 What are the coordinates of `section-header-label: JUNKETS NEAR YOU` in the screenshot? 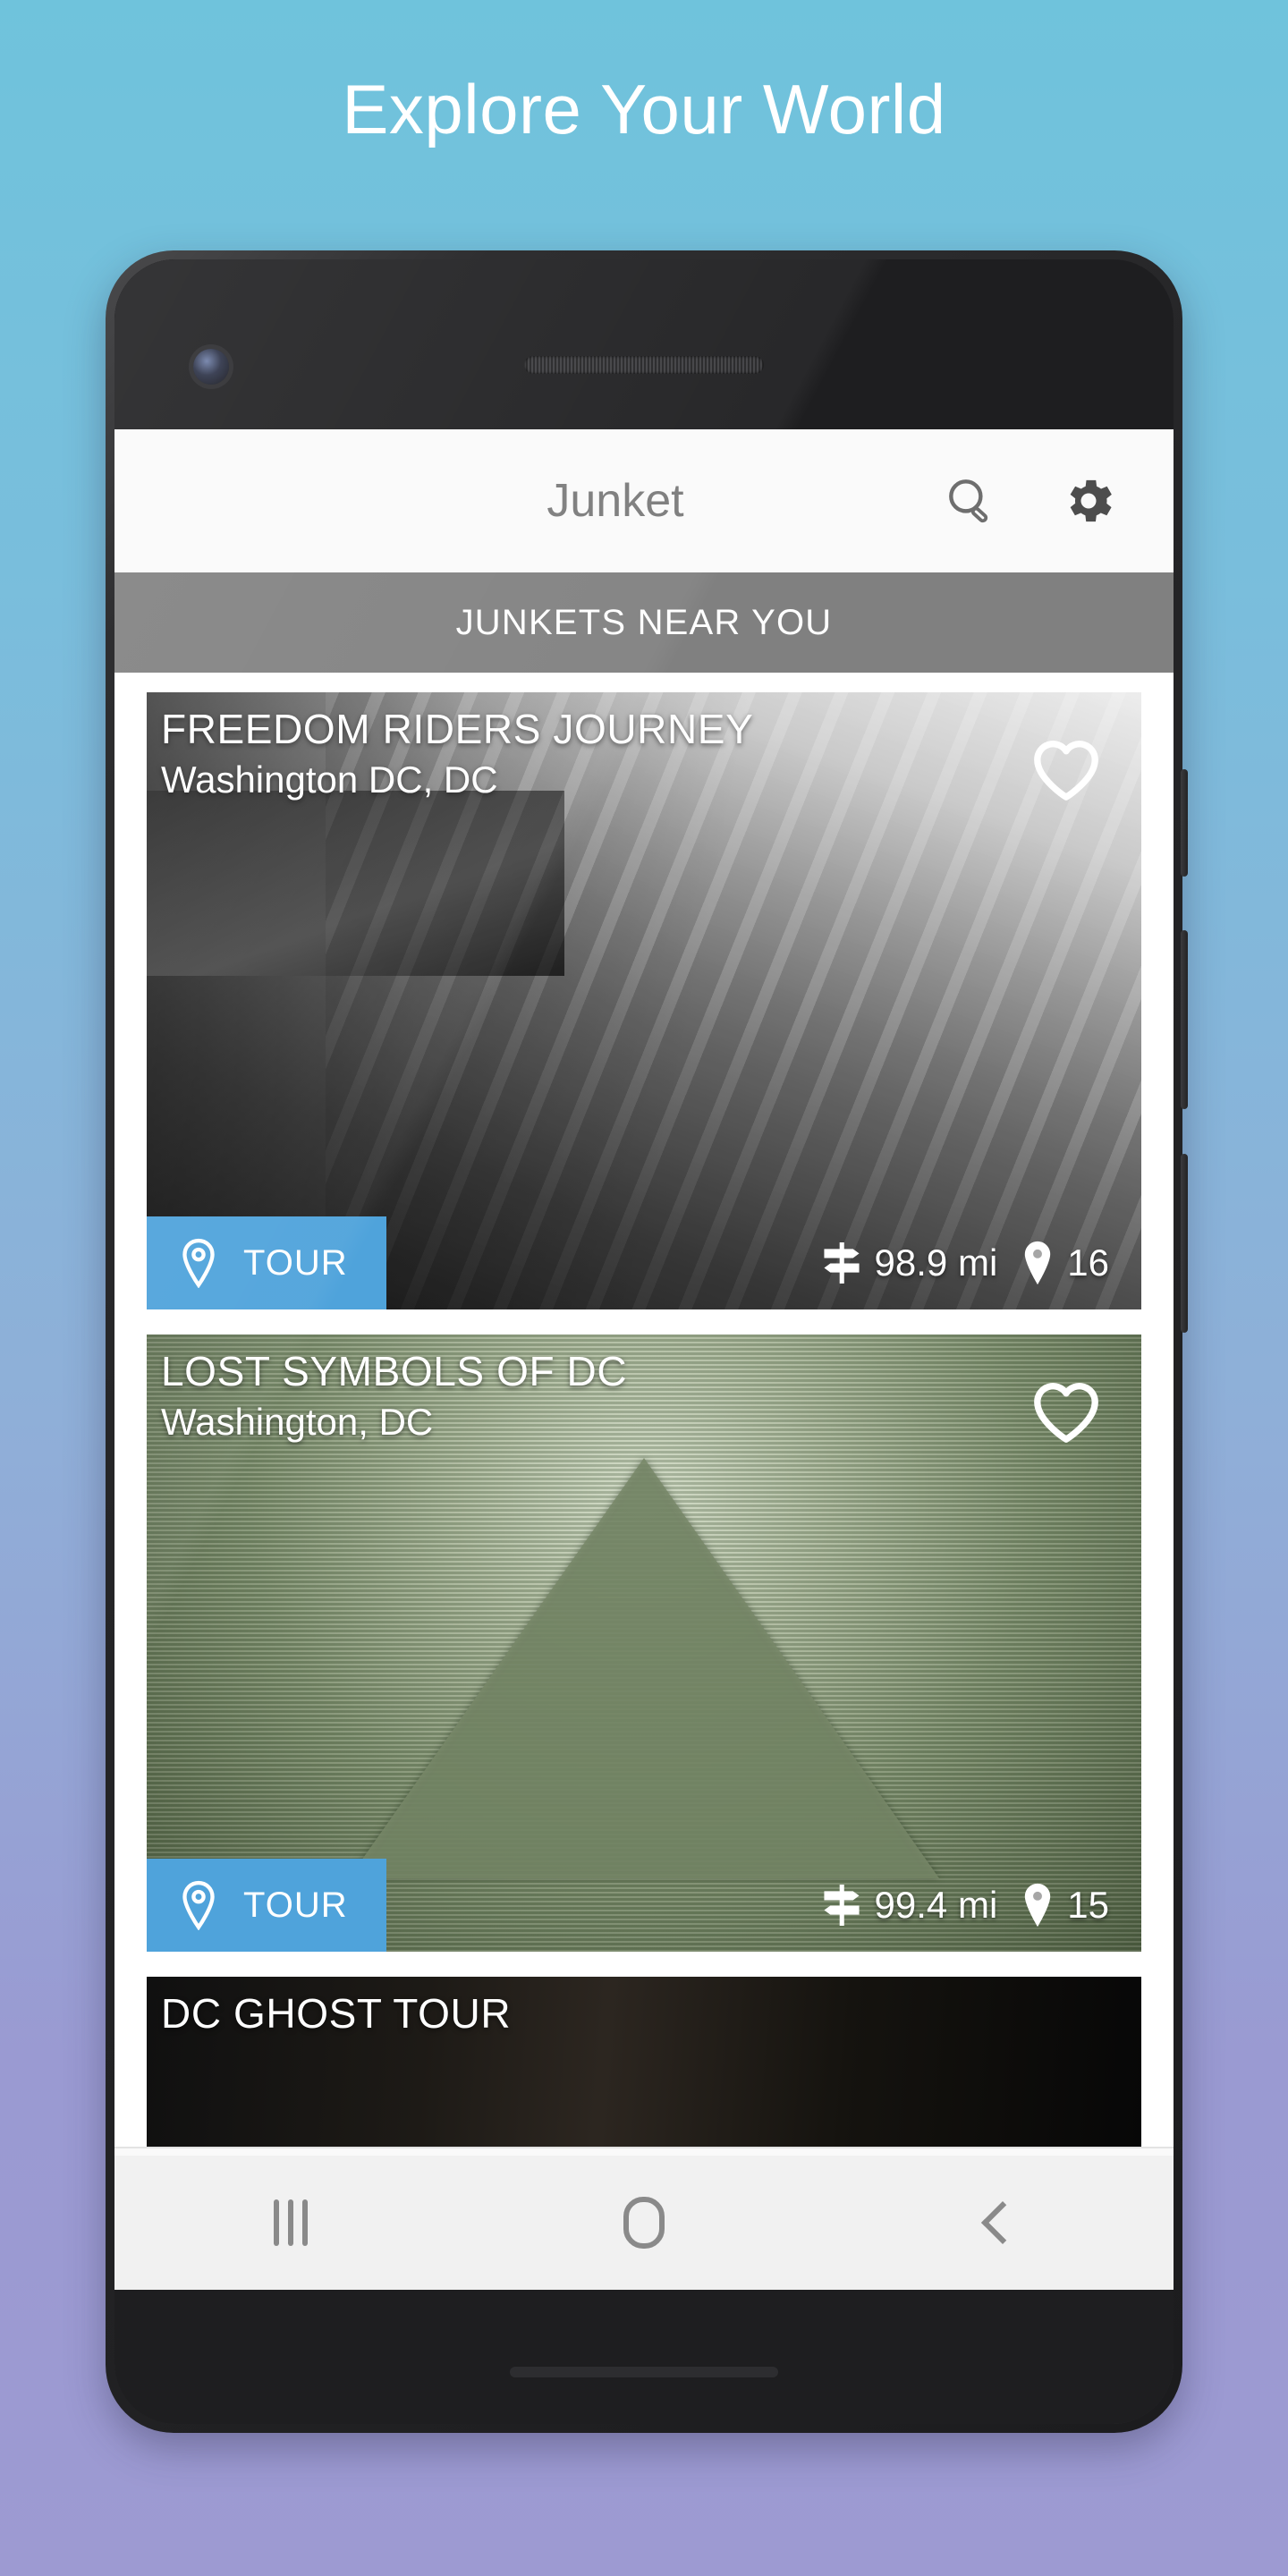 It's located at (644, 622).